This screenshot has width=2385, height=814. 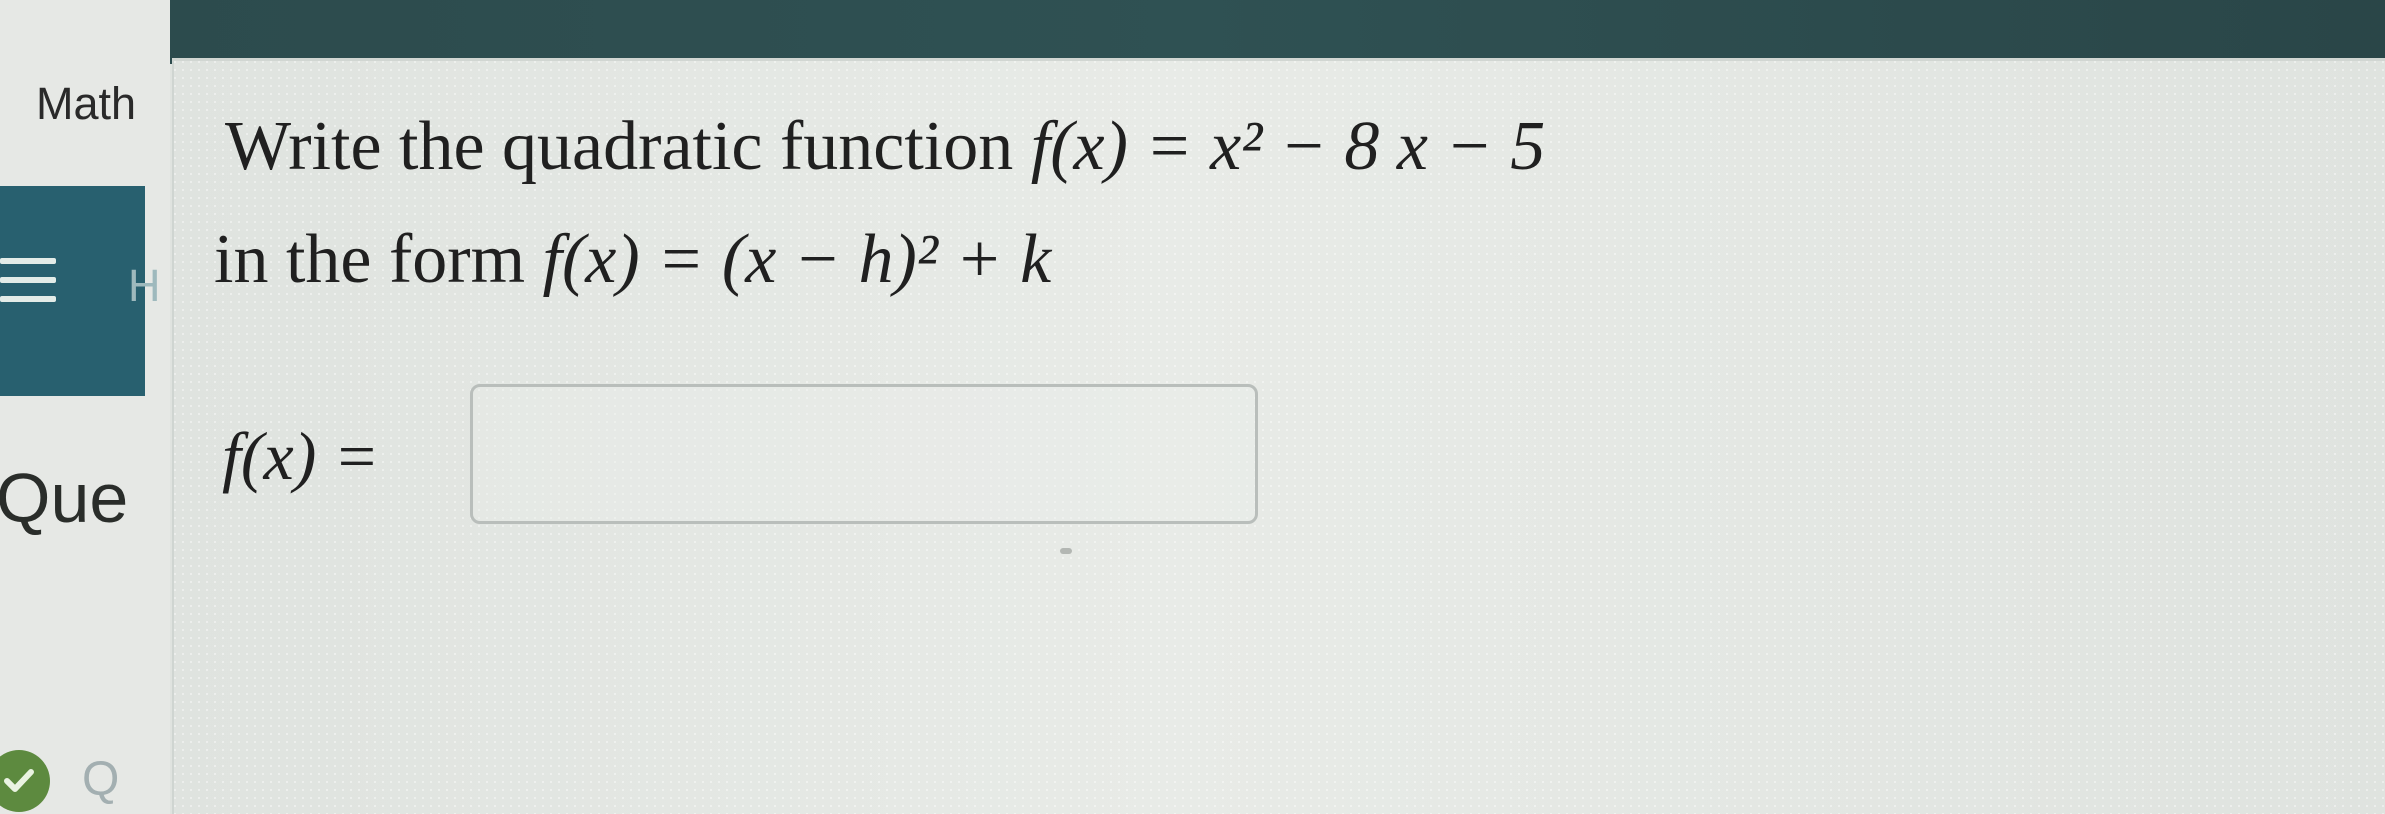 What do you see at coordinates (25, 781) in the screenshot?
I see `check-icon` at bounding box center [25, 781].